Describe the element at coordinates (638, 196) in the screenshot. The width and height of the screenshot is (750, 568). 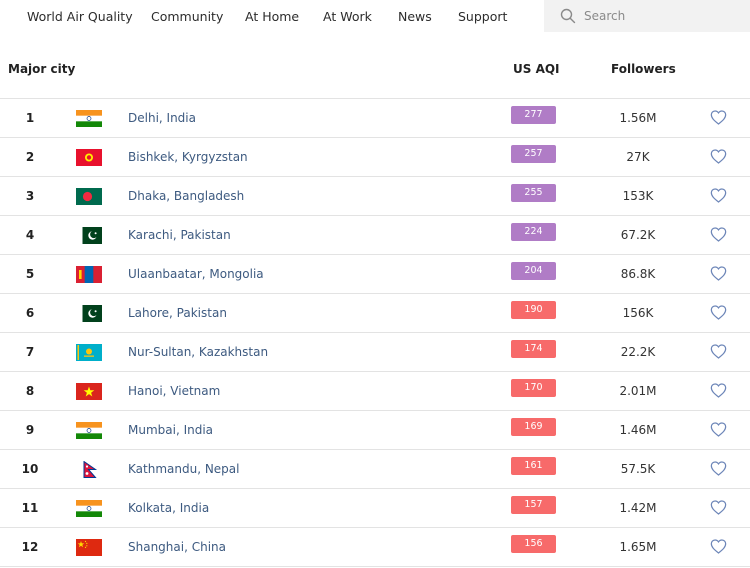
I see `followers-count: 153K` at that location.